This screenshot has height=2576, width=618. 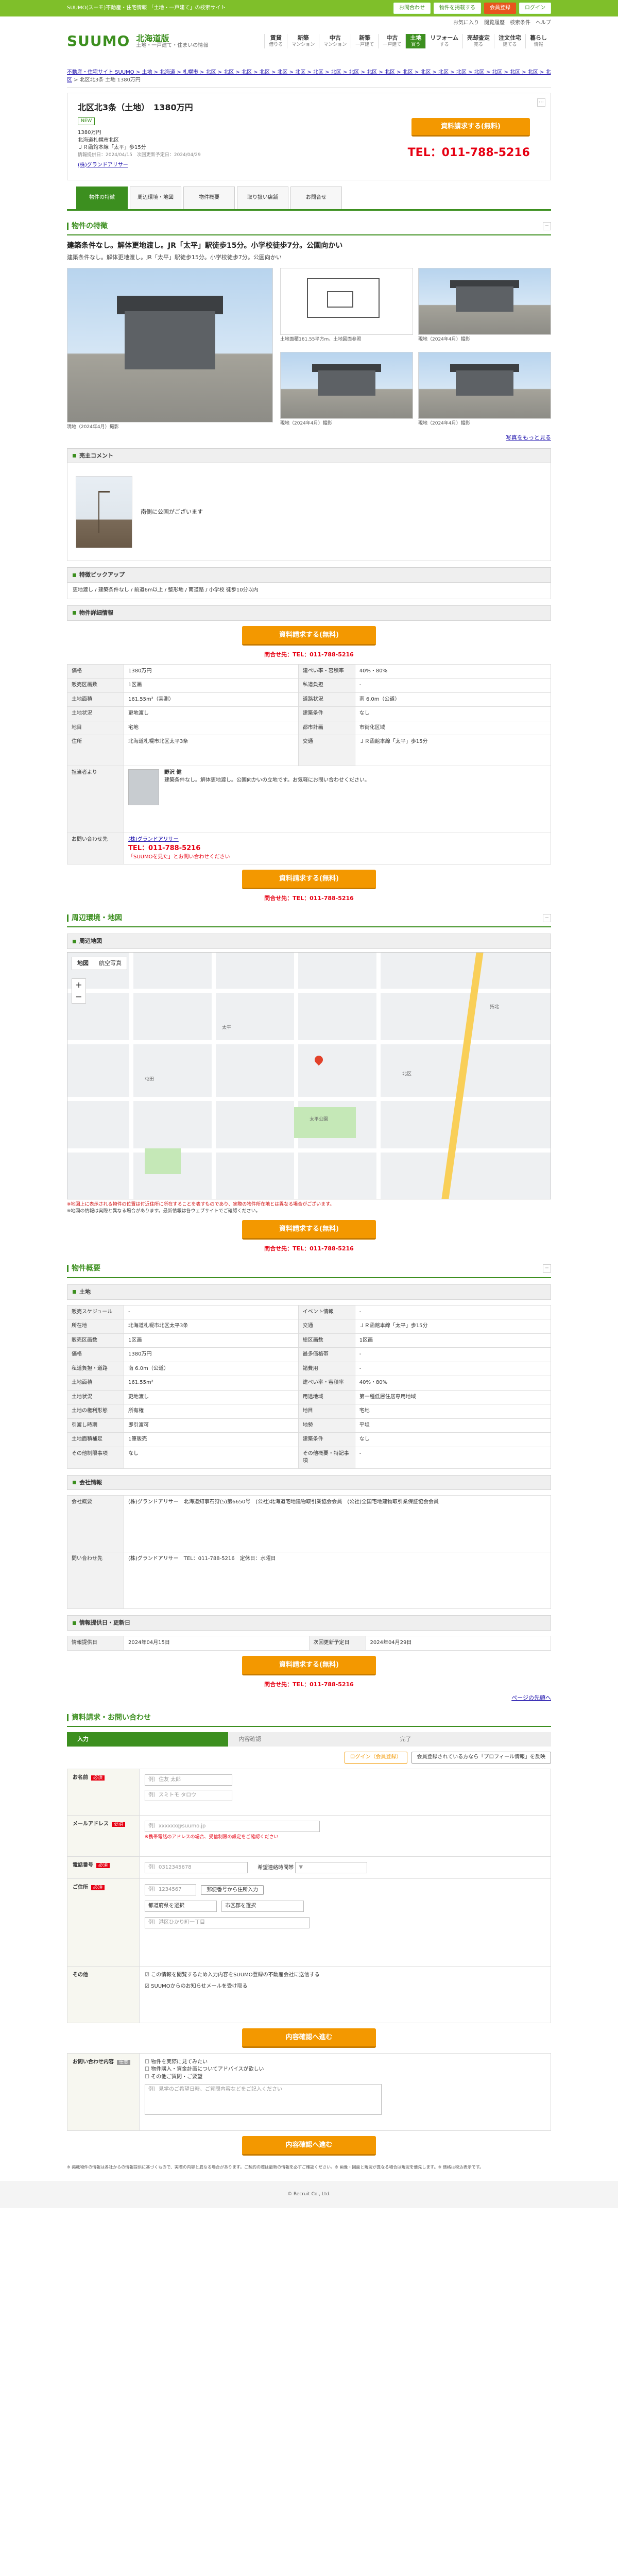 What do you see at coordinates (309, 2038) in the screenshot?
I see `confirm-button: 内容確認へ進む` at bounding box center [309, 2038].